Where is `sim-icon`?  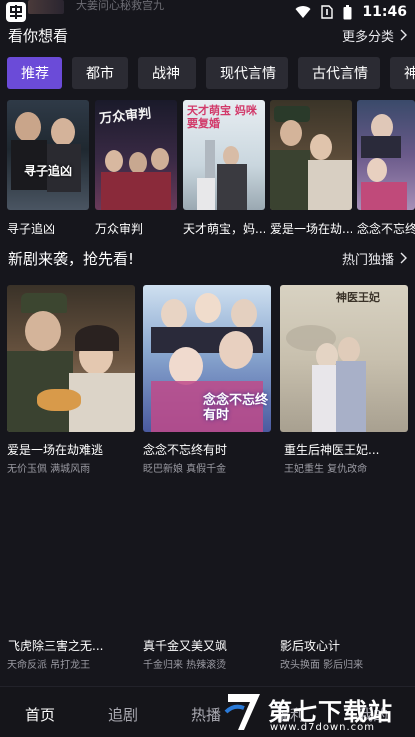
sim-icon is located at coordinates (327, 12).